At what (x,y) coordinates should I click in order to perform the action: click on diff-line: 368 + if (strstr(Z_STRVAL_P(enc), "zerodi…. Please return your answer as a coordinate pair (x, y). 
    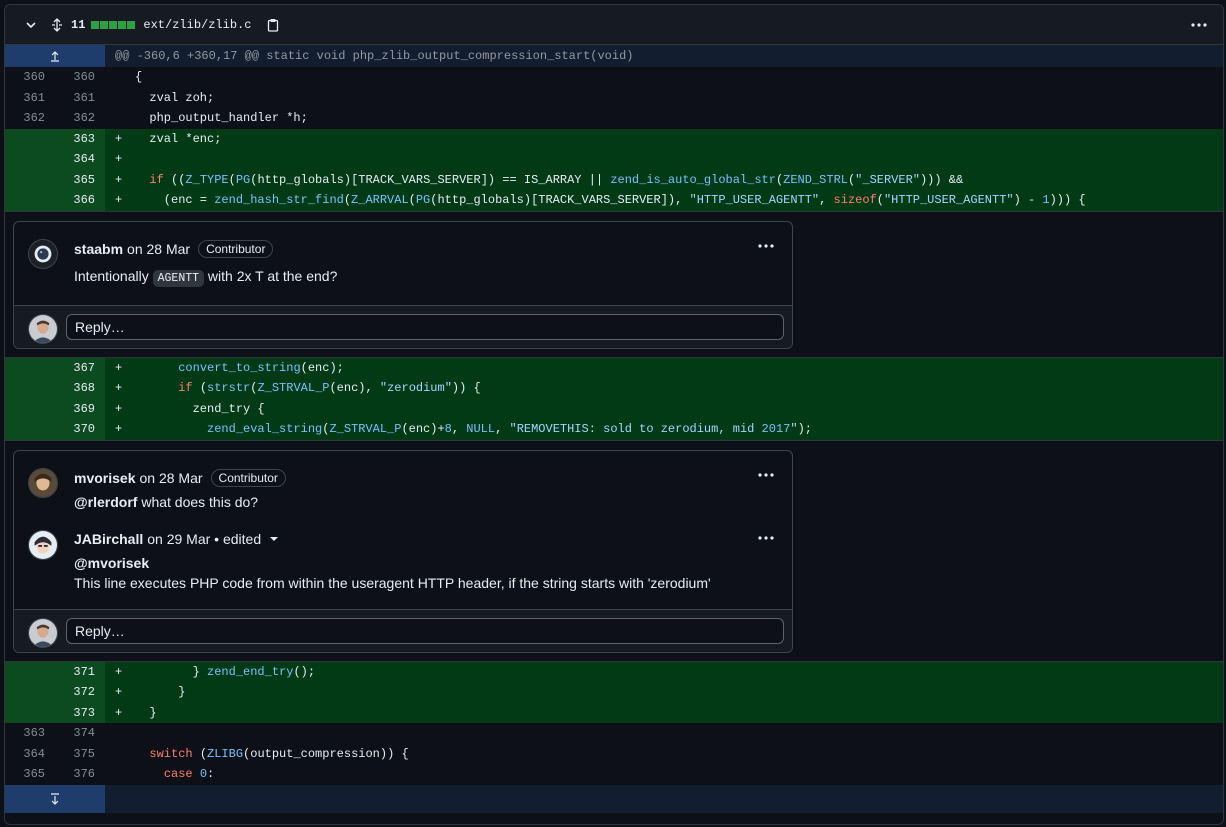
    Looking at the image, I should click on (614, 388).